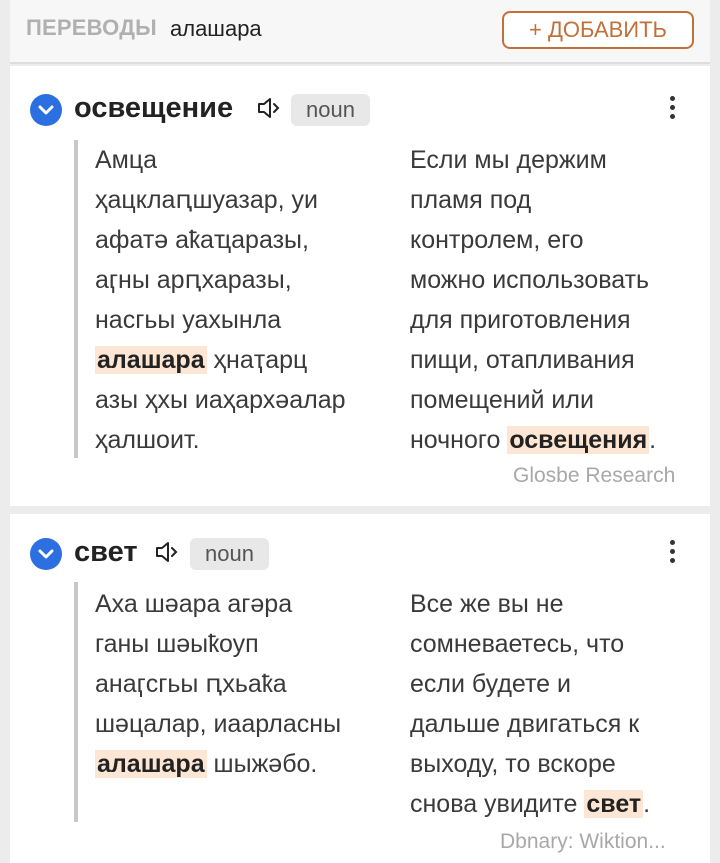 This screenshot has width=720, height=863. I want to click on entry-header: освещение noun, so click(360, 113).